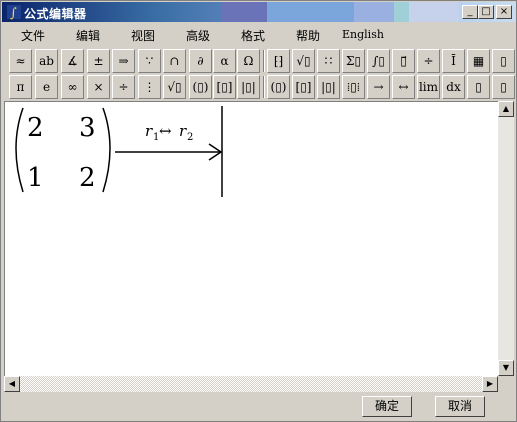 The width and height of the screenshot is (517, 422). I want to click on scrollbar-corner, so click(506, 384).